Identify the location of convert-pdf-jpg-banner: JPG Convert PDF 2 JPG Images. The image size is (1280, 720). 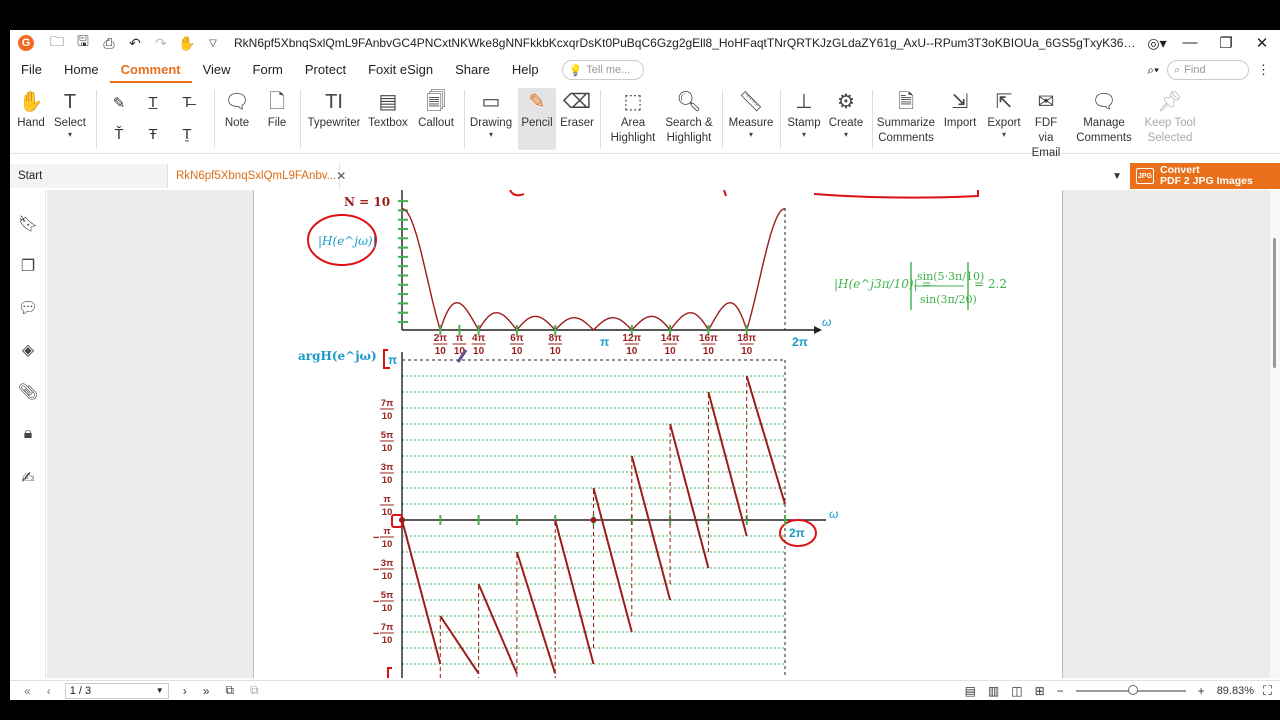
(1205, 176).